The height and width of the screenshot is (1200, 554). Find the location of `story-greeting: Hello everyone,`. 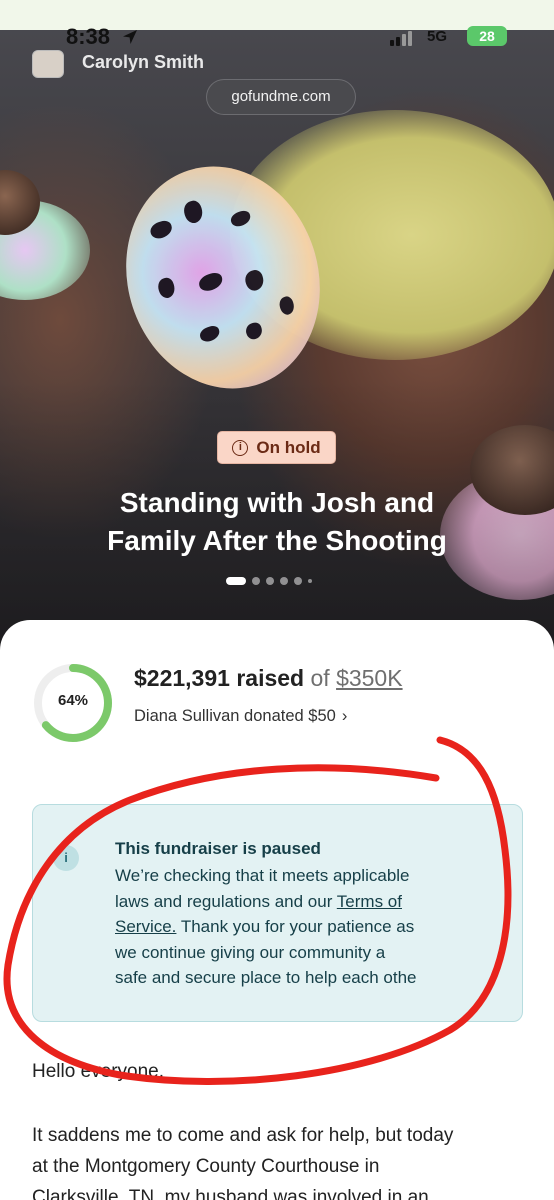

story-greeting: Hello everyone, is located at coordinates (98, 1071).